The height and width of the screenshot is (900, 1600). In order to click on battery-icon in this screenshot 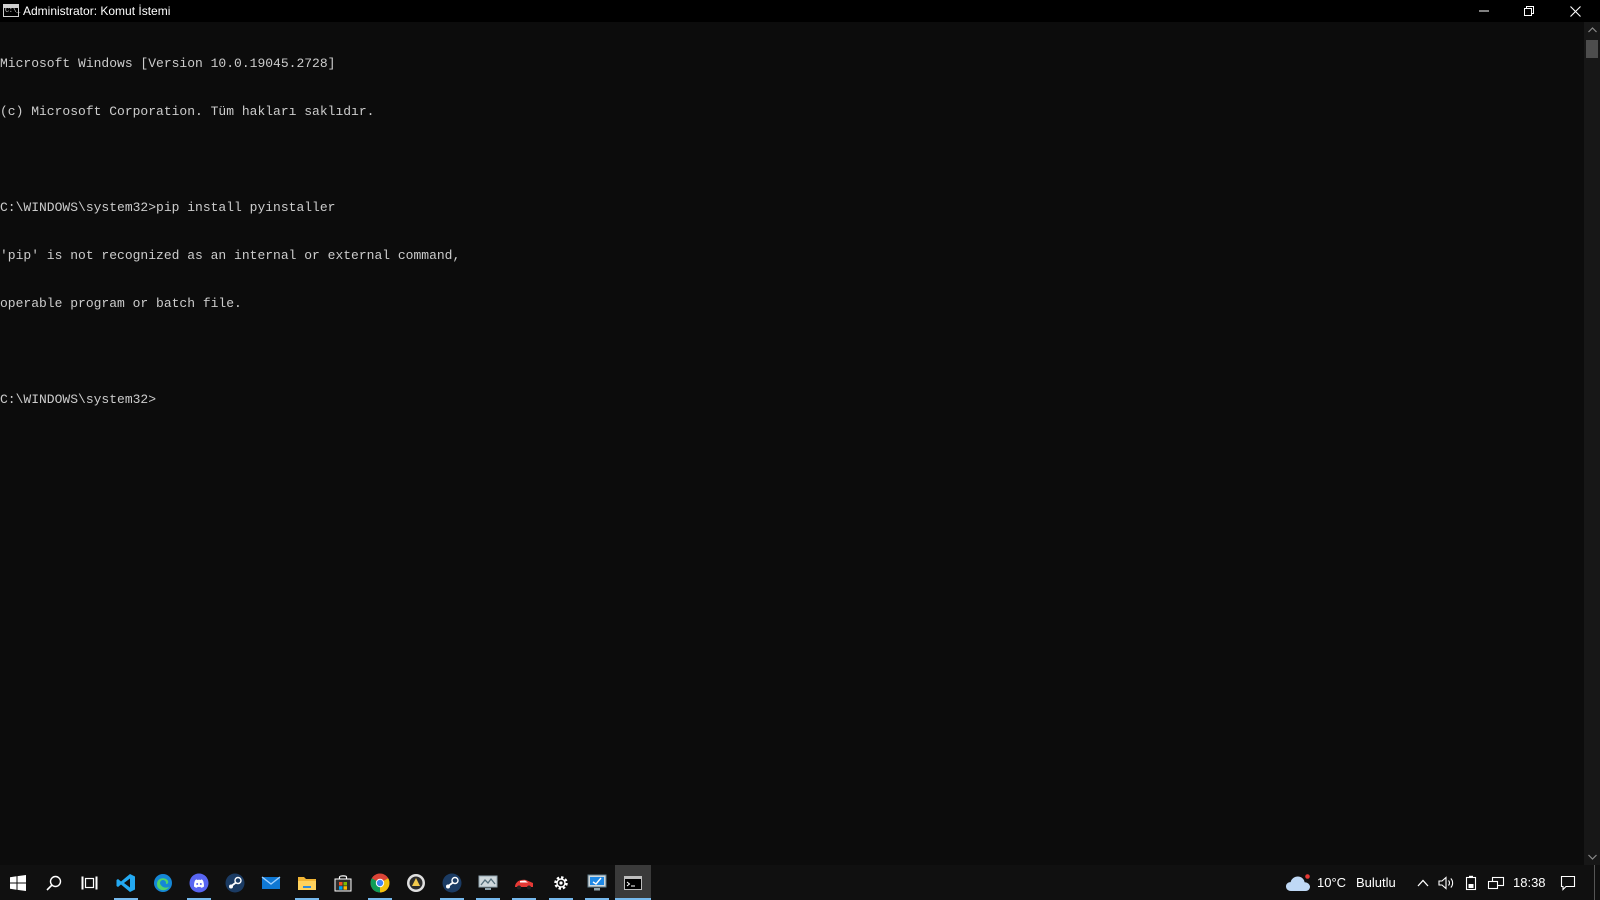, I will do `click(1471, 882)`.